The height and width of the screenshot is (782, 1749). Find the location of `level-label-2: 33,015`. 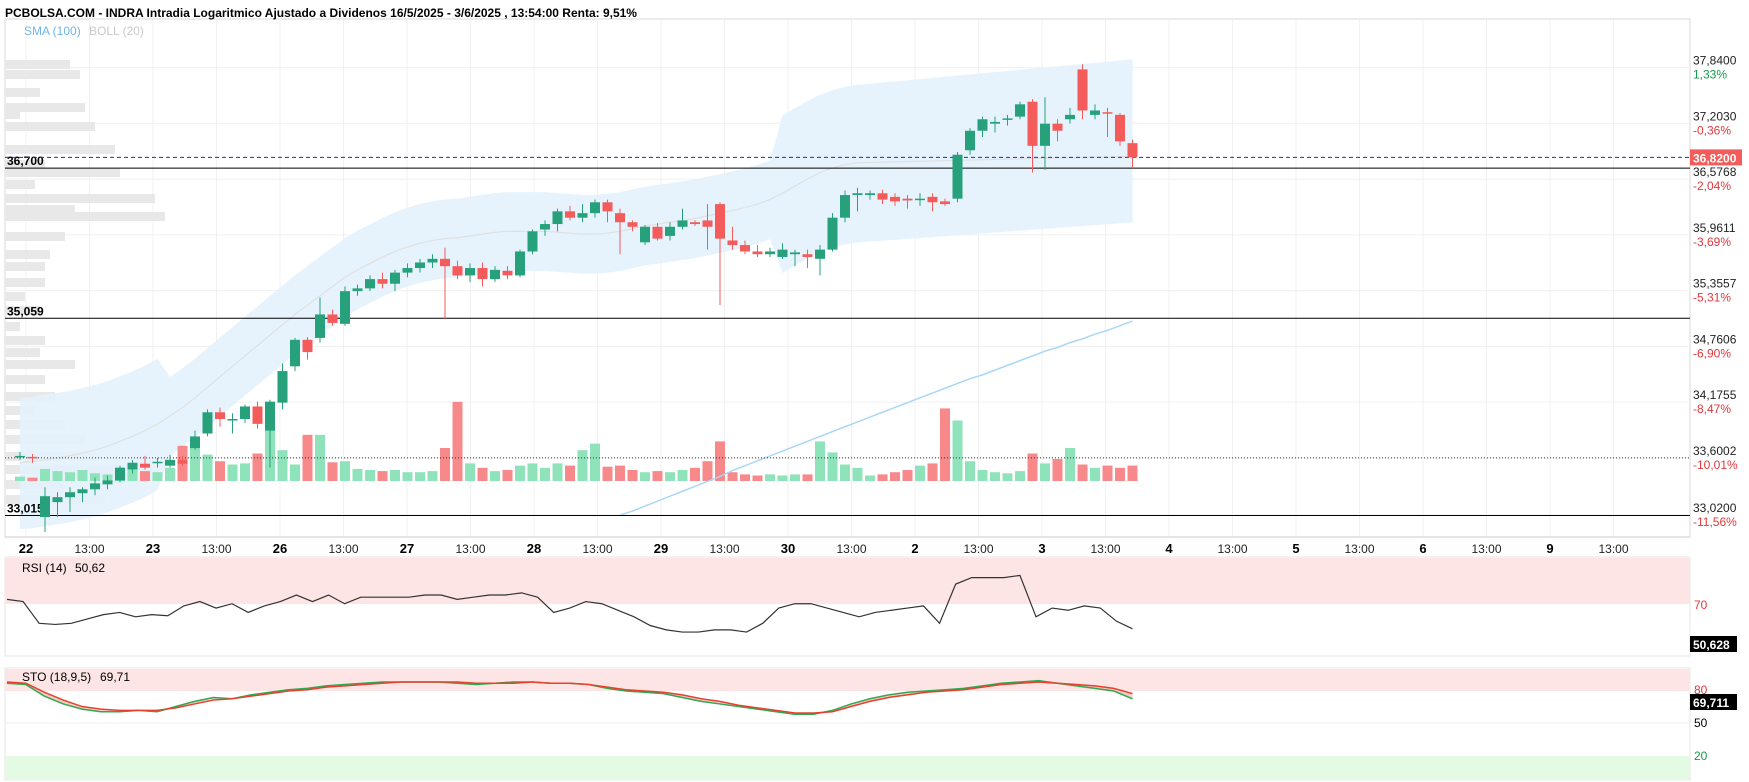

level-label-2: 33,015 is located at coordinates (25, 509).